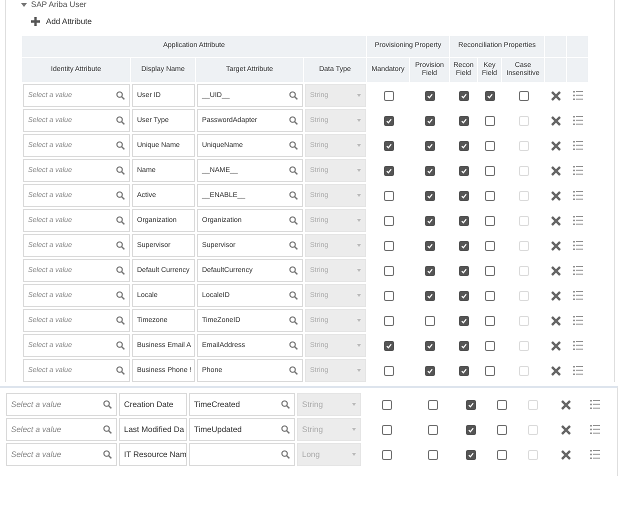 The image size is (643, 514). Describe the element at coordinates (153, 404) in the screenshot. I see `display-name-field: Creation Date` at that location.